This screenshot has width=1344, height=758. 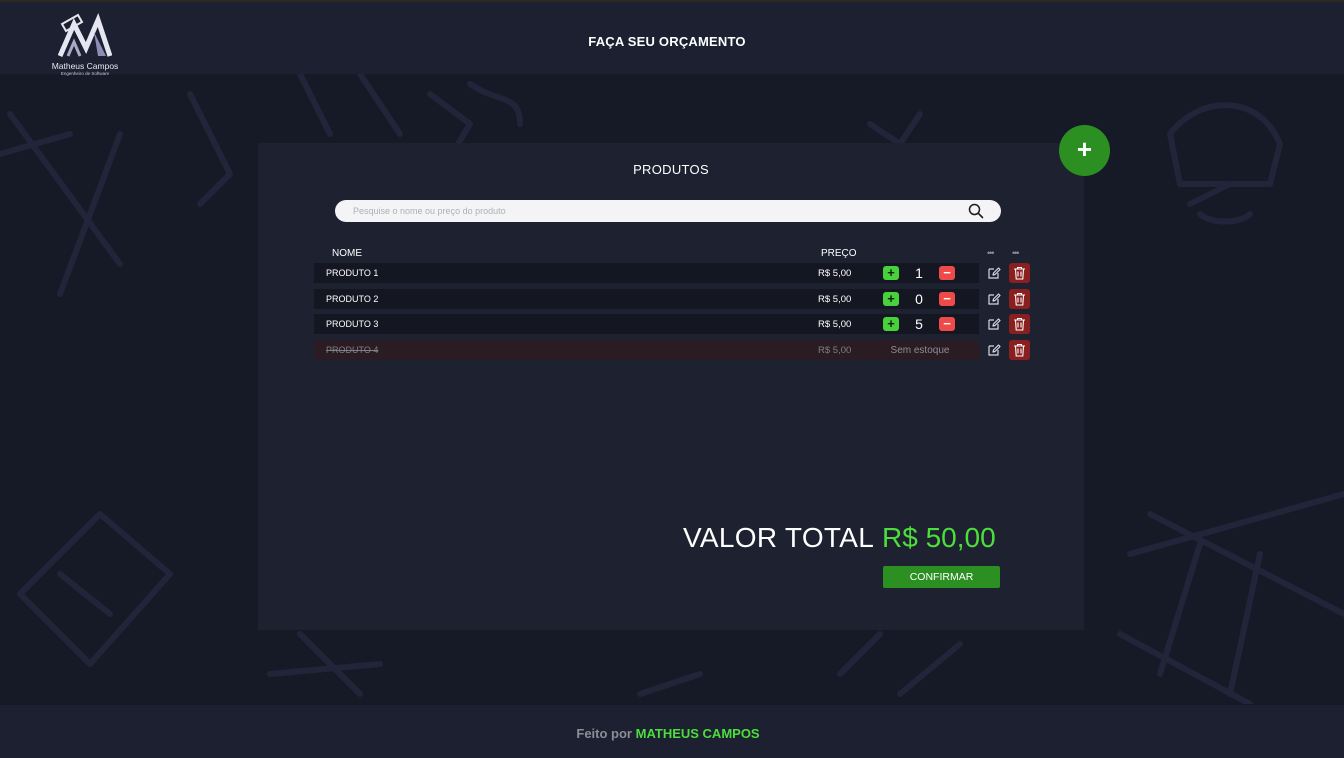 What do you see at coordinates (347, 253) in the screenshot?
I see `column-header-name: NOME` at bounding box center [347, 253].